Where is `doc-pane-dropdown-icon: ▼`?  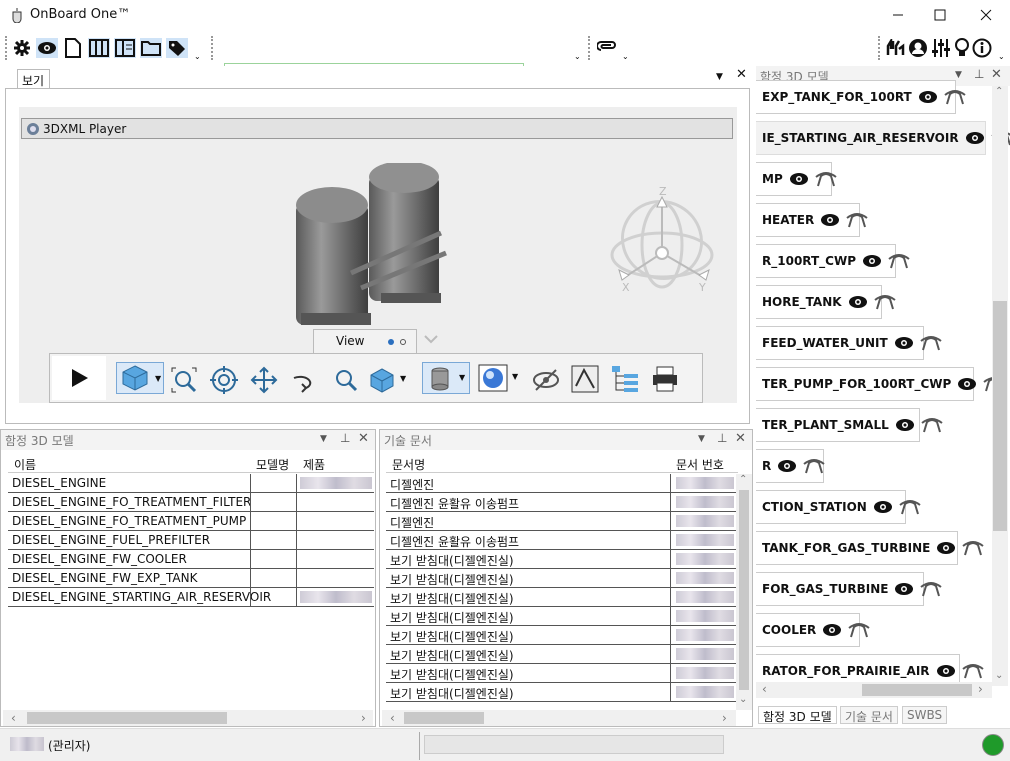 doc-pane-dropdown-icon: ▼ is located at coordinates (701, 439).